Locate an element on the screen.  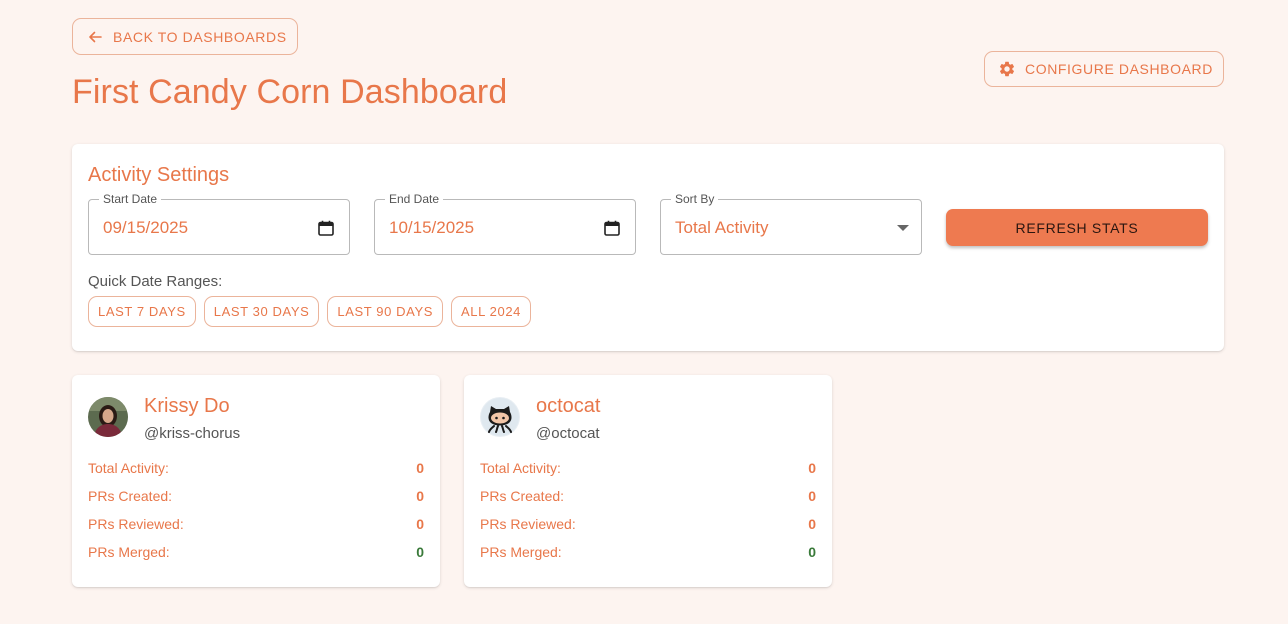
sort-by-value: Total Activity is located at coordinates (722, 227).